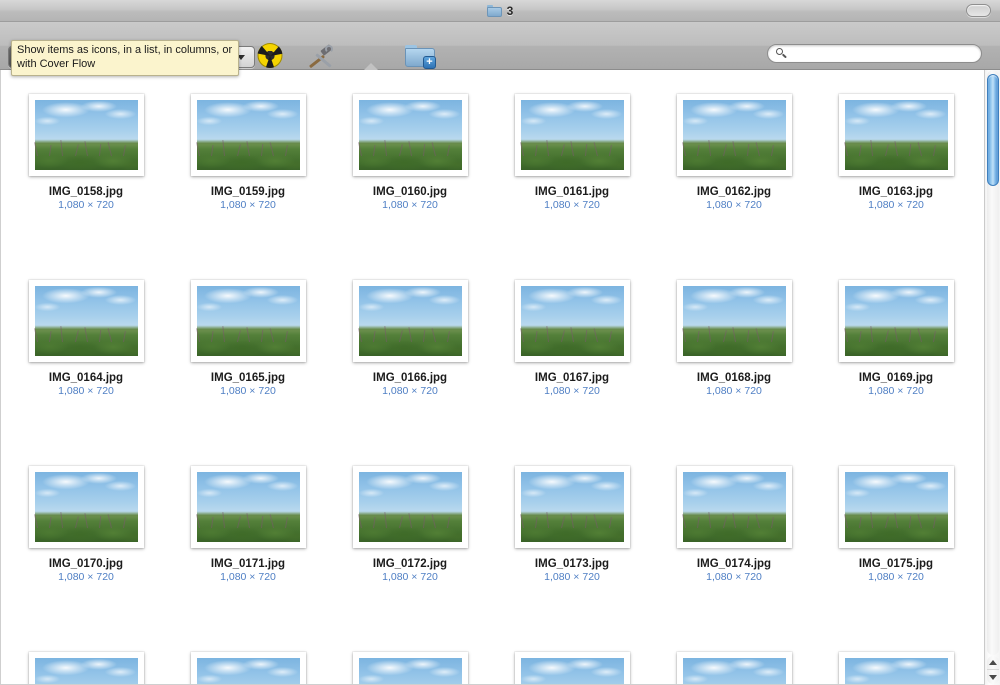  What do you see at coordinates (734, 378) in the screenshot?
I see `file-name-label: IMG_0168.jpg` at bounding box center [734, 378].